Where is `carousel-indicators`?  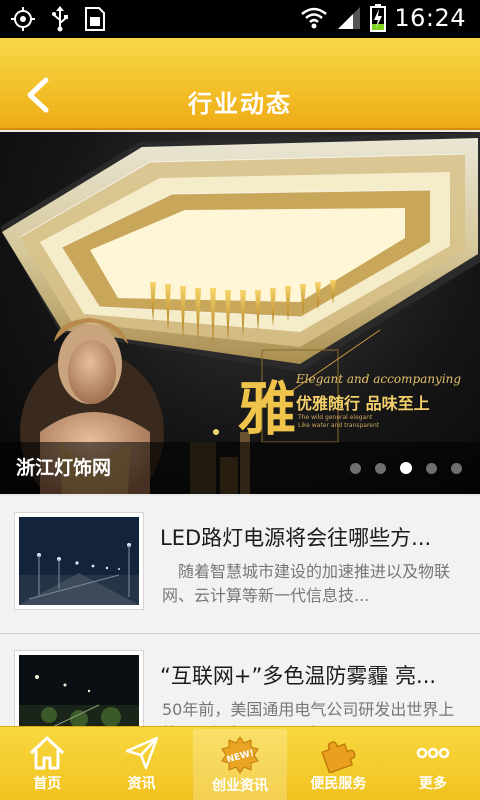
carousel-indicators is located at coordinates (406, 468).